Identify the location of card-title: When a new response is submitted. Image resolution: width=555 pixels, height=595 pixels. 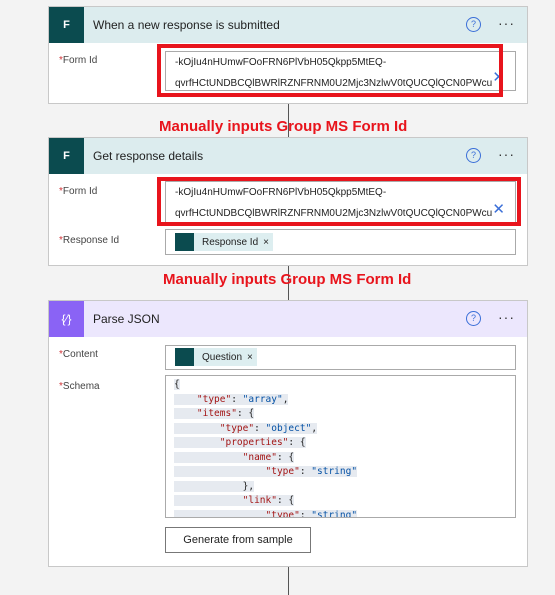
(186, 25).